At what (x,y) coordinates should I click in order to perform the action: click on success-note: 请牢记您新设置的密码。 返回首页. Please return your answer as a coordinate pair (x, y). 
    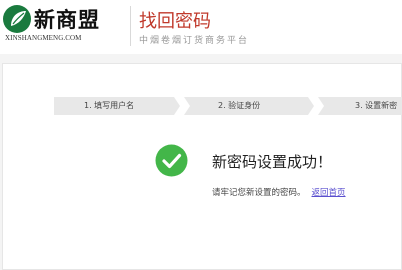
    Looking at the image, I should click on (279, 192).